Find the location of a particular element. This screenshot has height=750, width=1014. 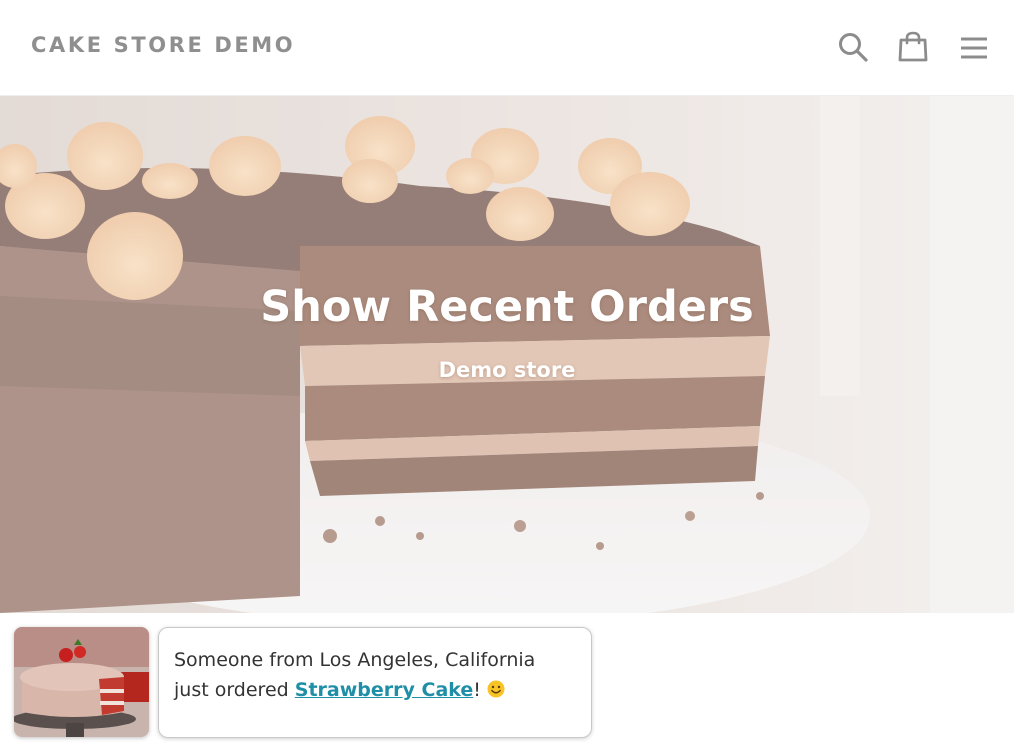

search-icon is located at coordinates (853, 47).